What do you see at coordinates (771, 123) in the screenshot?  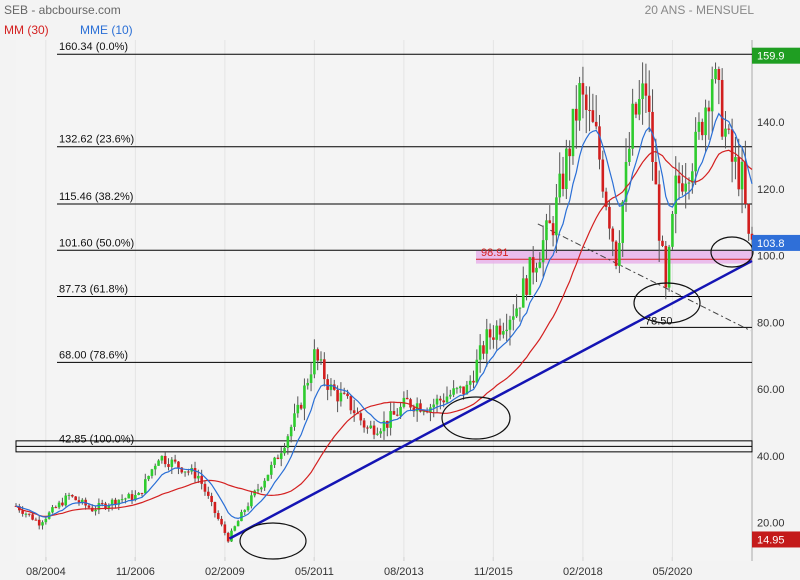 I see `y-tick-label: 140.0` at bounding box center [771, 123].